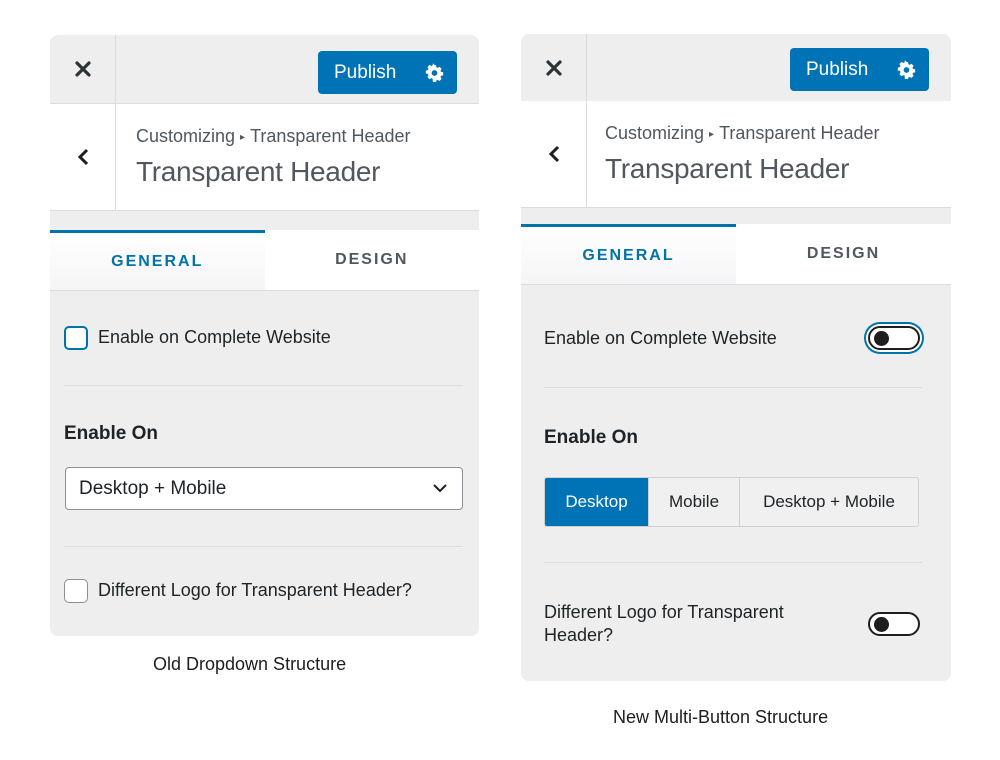 This screenshot has width=1000, height=760. Describe the element at coordinates (264, 488) in the screenshot. I see `enable-on-select: Desktop + Mobile` at that location.